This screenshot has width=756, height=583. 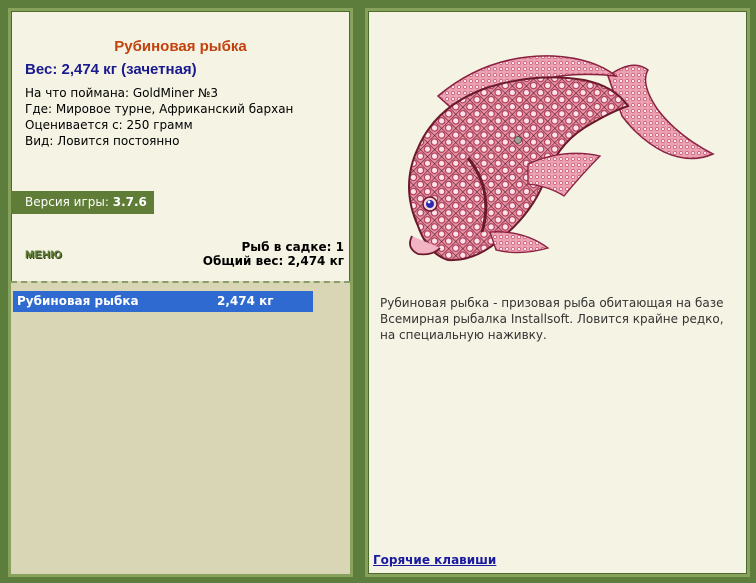 I want to click on ruby-fish-image, so click(x=561, y=158).